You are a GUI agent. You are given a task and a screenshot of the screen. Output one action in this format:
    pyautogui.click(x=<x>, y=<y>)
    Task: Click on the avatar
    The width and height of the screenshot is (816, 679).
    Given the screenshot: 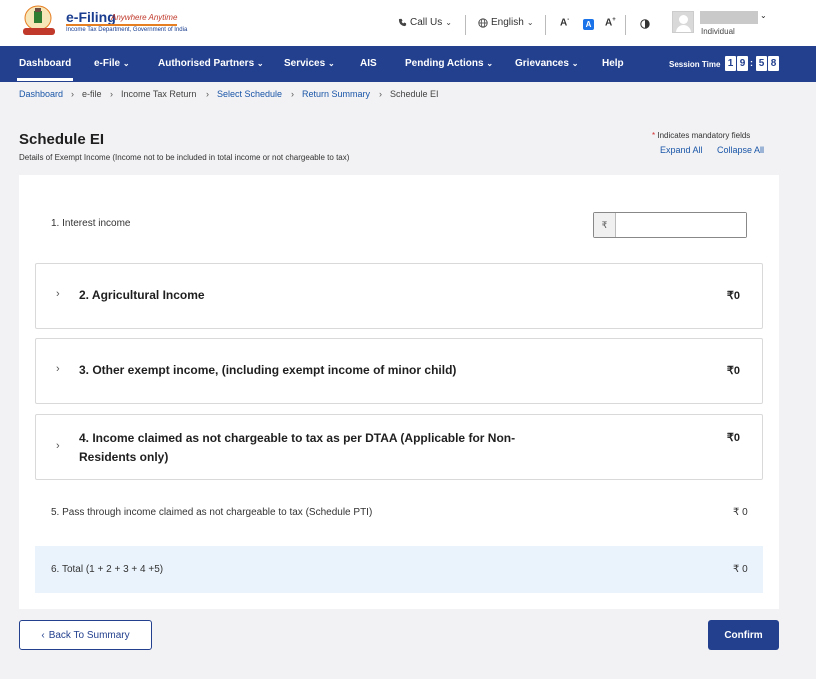 What is the action you would take?
    pyautogui.click(x=683, y=22)
    